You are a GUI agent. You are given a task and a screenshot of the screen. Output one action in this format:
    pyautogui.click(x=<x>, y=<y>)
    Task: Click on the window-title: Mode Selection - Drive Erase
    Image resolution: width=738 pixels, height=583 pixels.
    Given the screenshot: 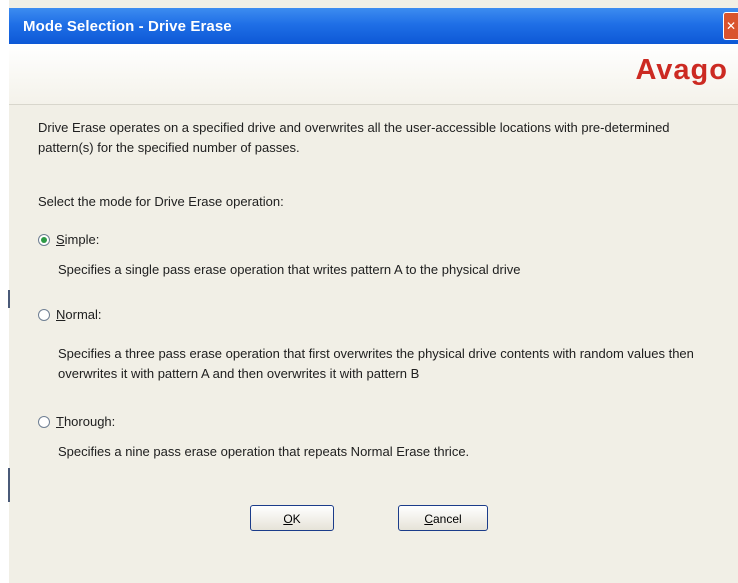 What is the action you would take?
    pyautogui.click(x=127, y=26)
    